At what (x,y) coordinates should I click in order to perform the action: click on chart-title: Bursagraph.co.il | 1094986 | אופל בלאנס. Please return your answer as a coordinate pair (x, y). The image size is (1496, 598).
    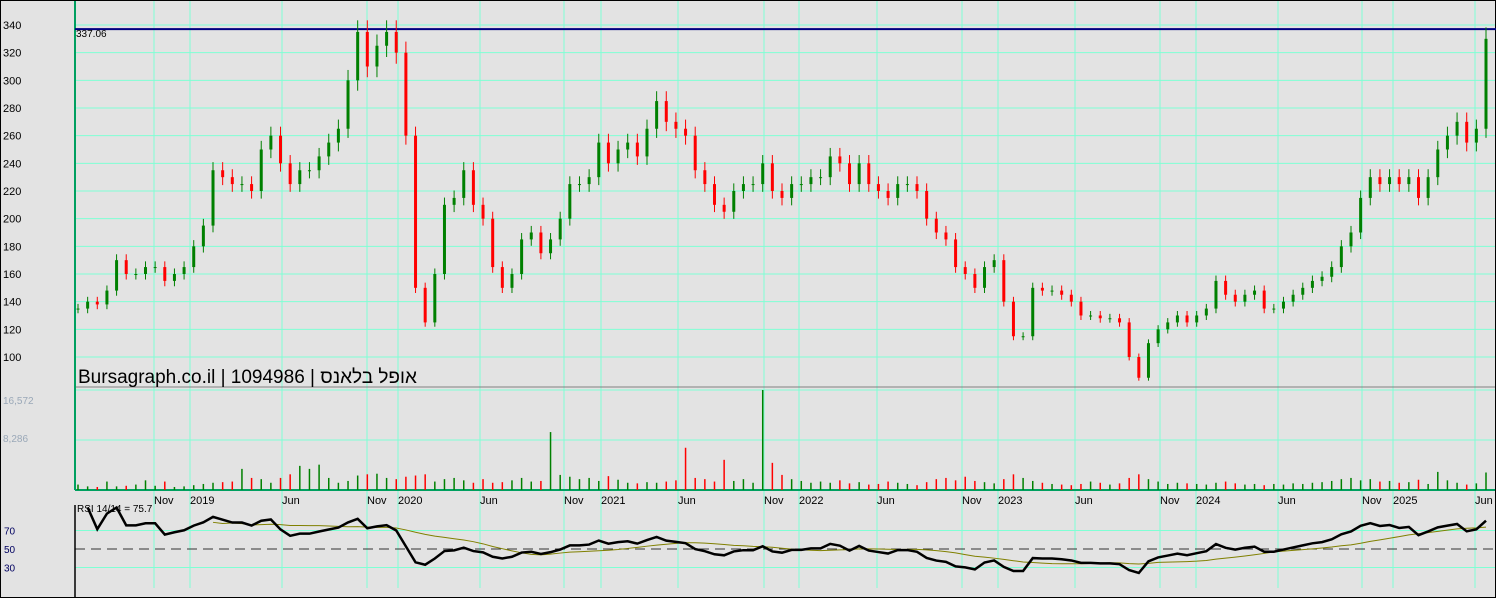
    Looking at the image, I should click on (247, 377).